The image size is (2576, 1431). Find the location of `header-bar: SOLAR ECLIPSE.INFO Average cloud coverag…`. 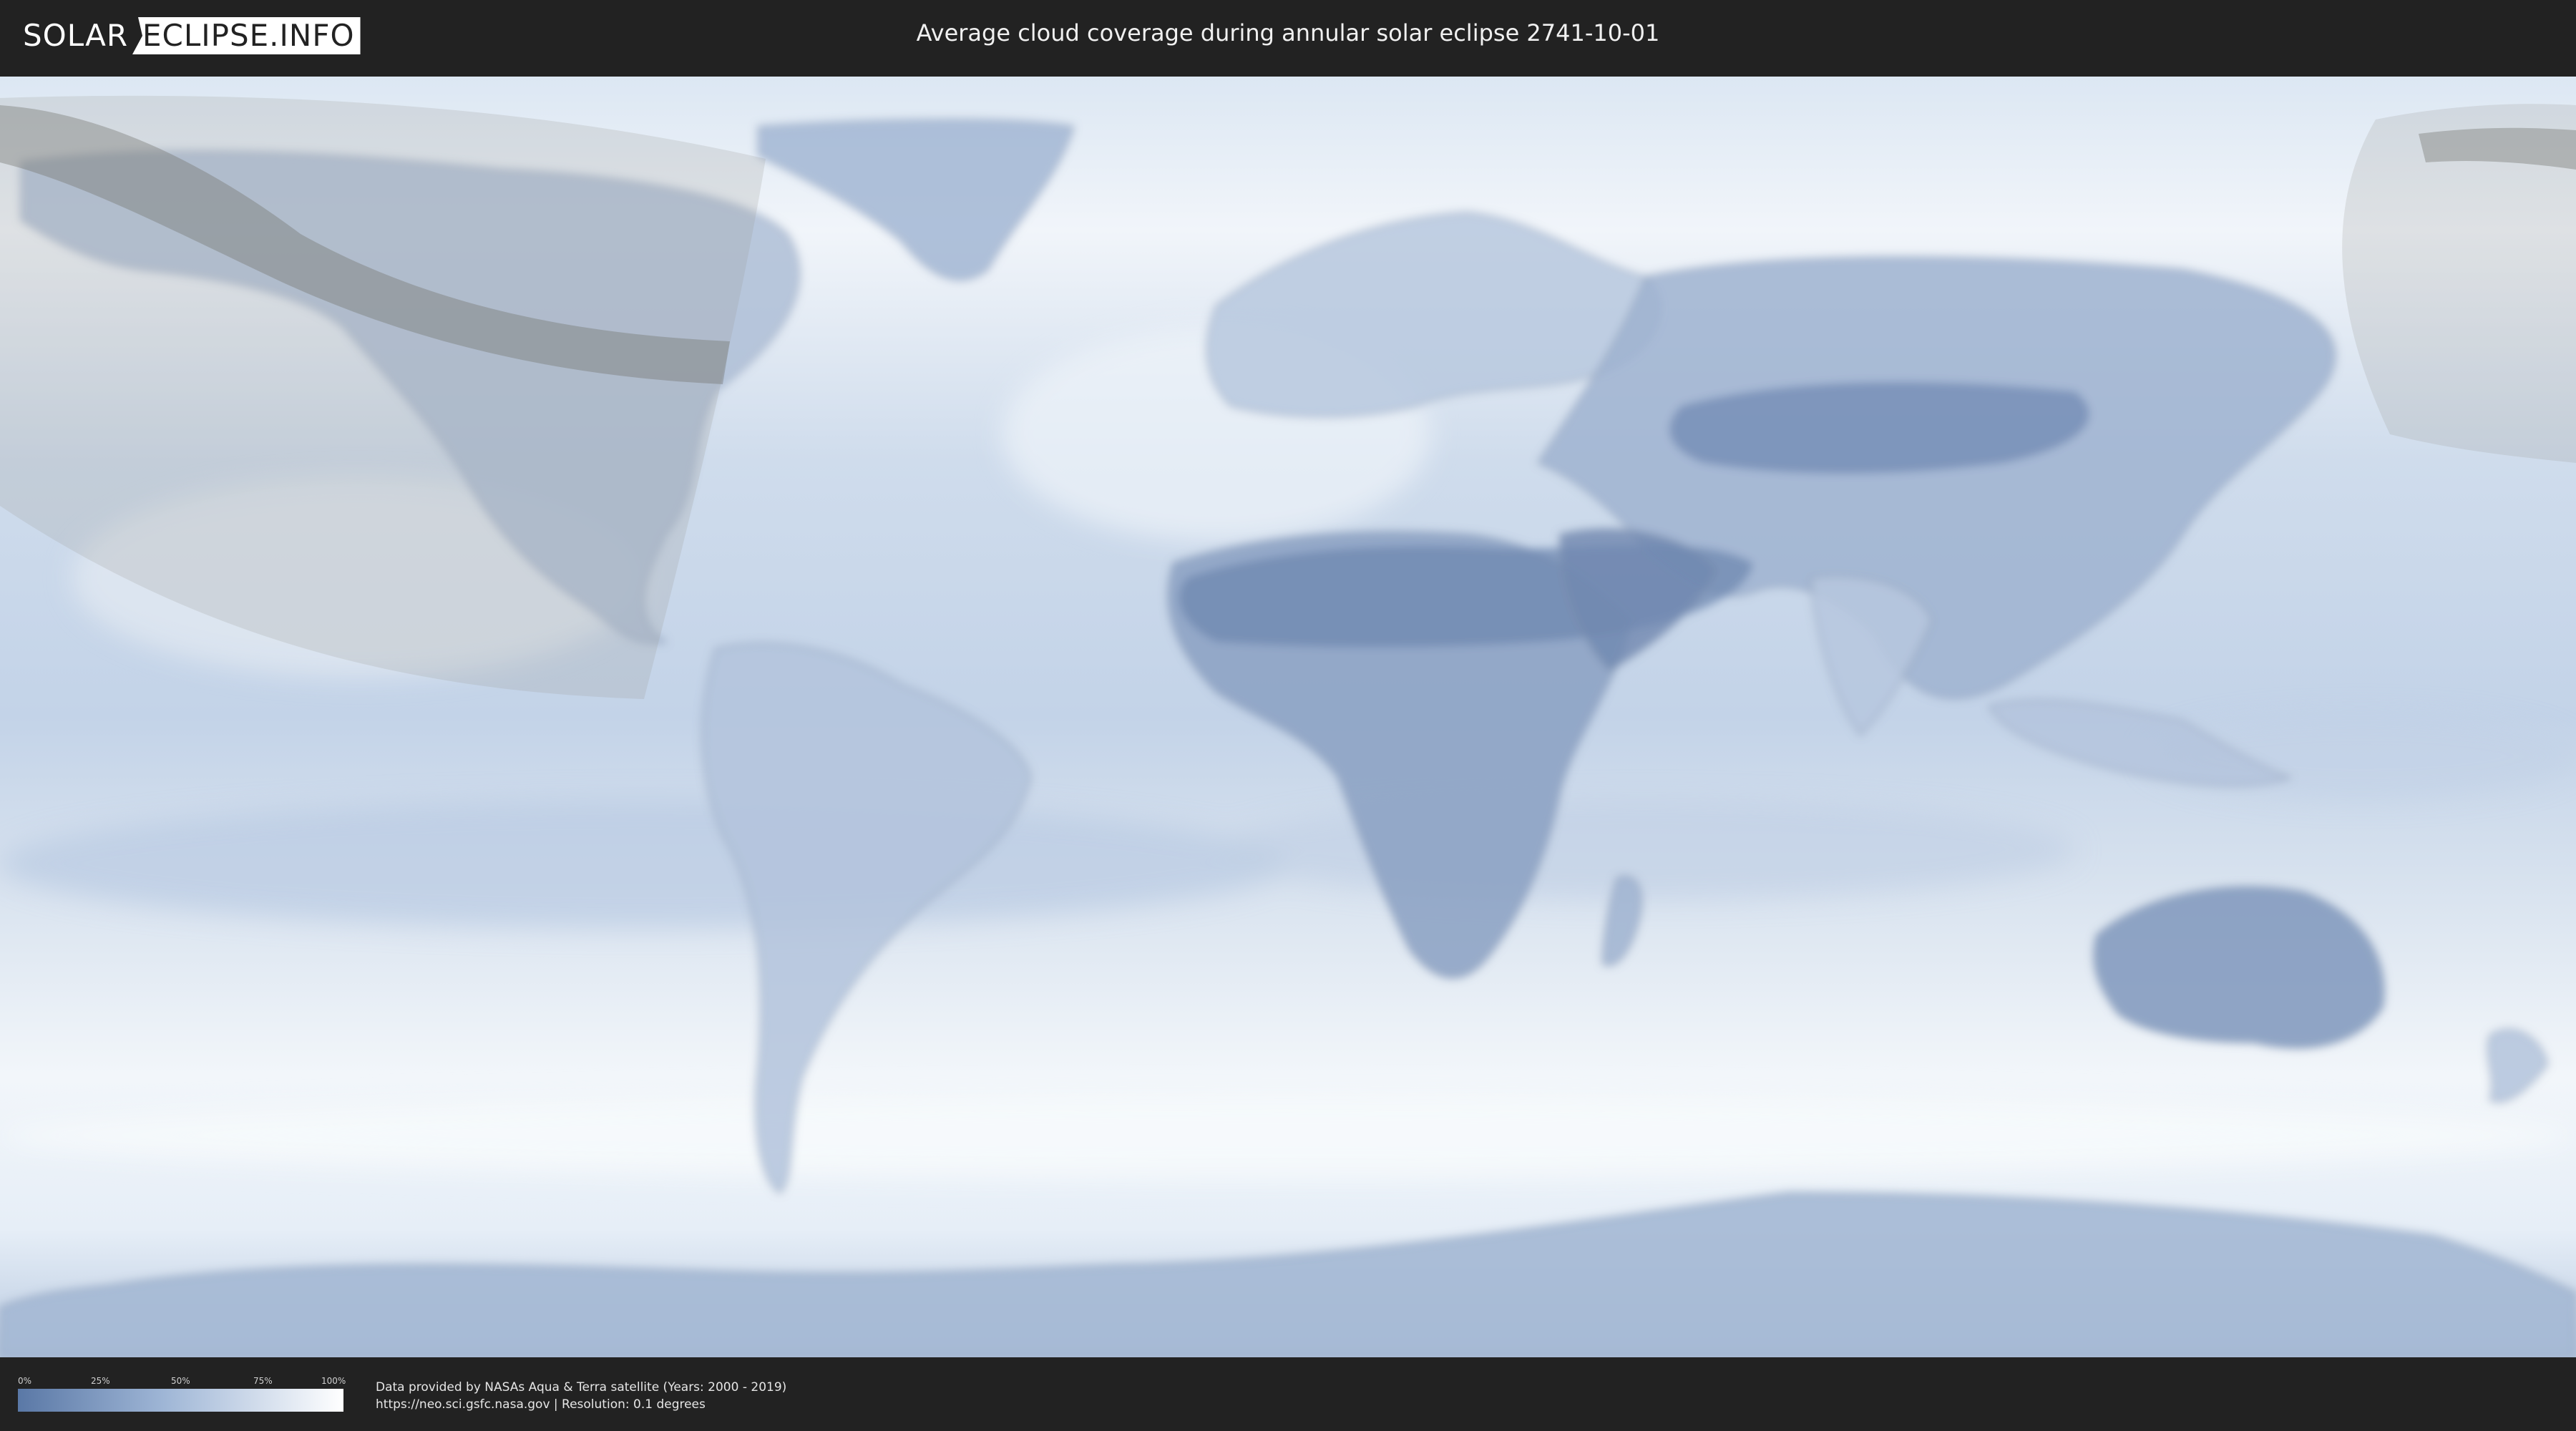

header-bar: SOLAR ECLIPSE.INFO Average cloud coverag… is located at coordinates (1288, 36).